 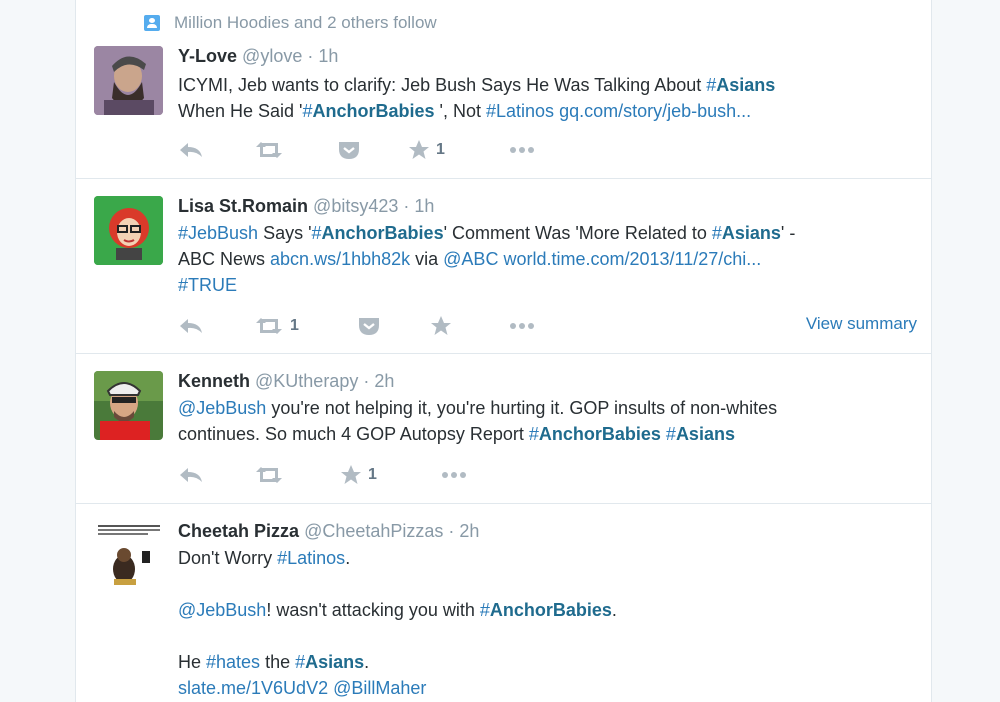 I want to click on hashtag-link: #TRUE, so click(x=207, y=285).